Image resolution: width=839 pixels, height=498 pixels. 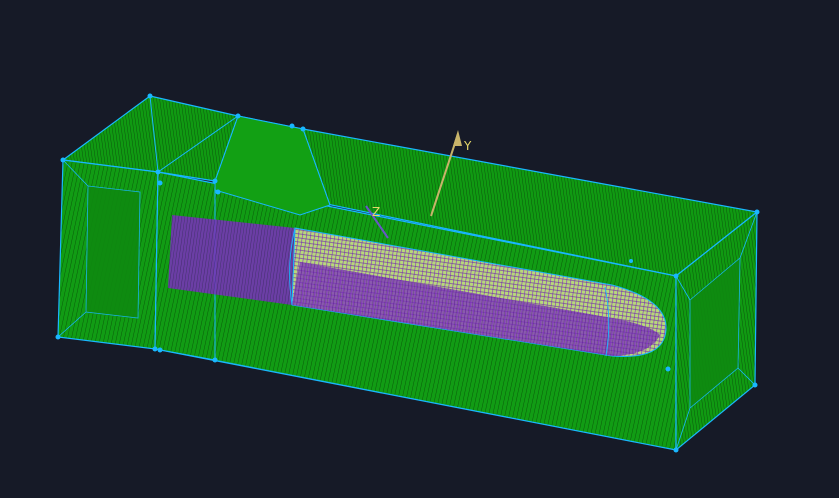 What do you see at coordinates (113, 252) in the screenshot?
I see `mesh-recess-left` at bounding box center [113, 252].